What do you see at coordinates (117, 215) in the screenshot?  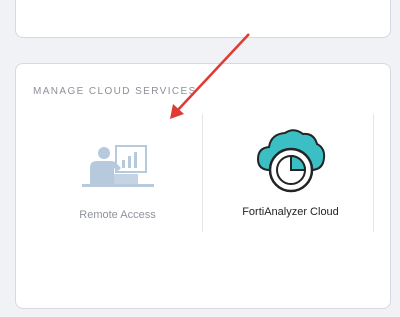 I see `remote-access-label: Remote Access` at bounding box center [117, 215].